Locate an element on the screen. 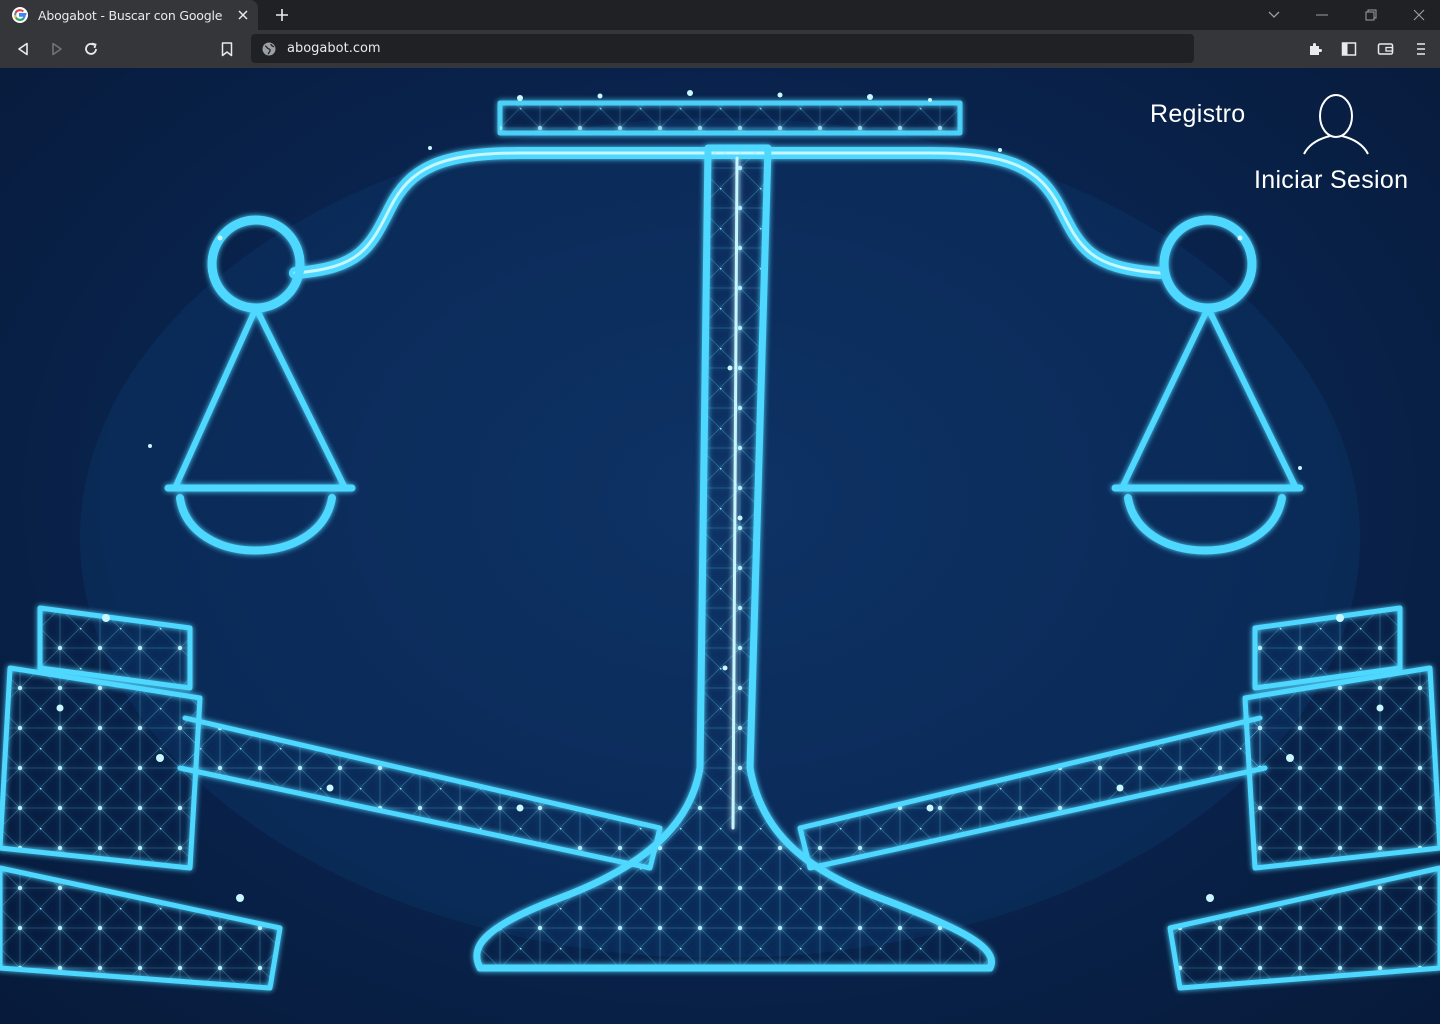  google-favicon-icon is located at coordinates (20, 15).